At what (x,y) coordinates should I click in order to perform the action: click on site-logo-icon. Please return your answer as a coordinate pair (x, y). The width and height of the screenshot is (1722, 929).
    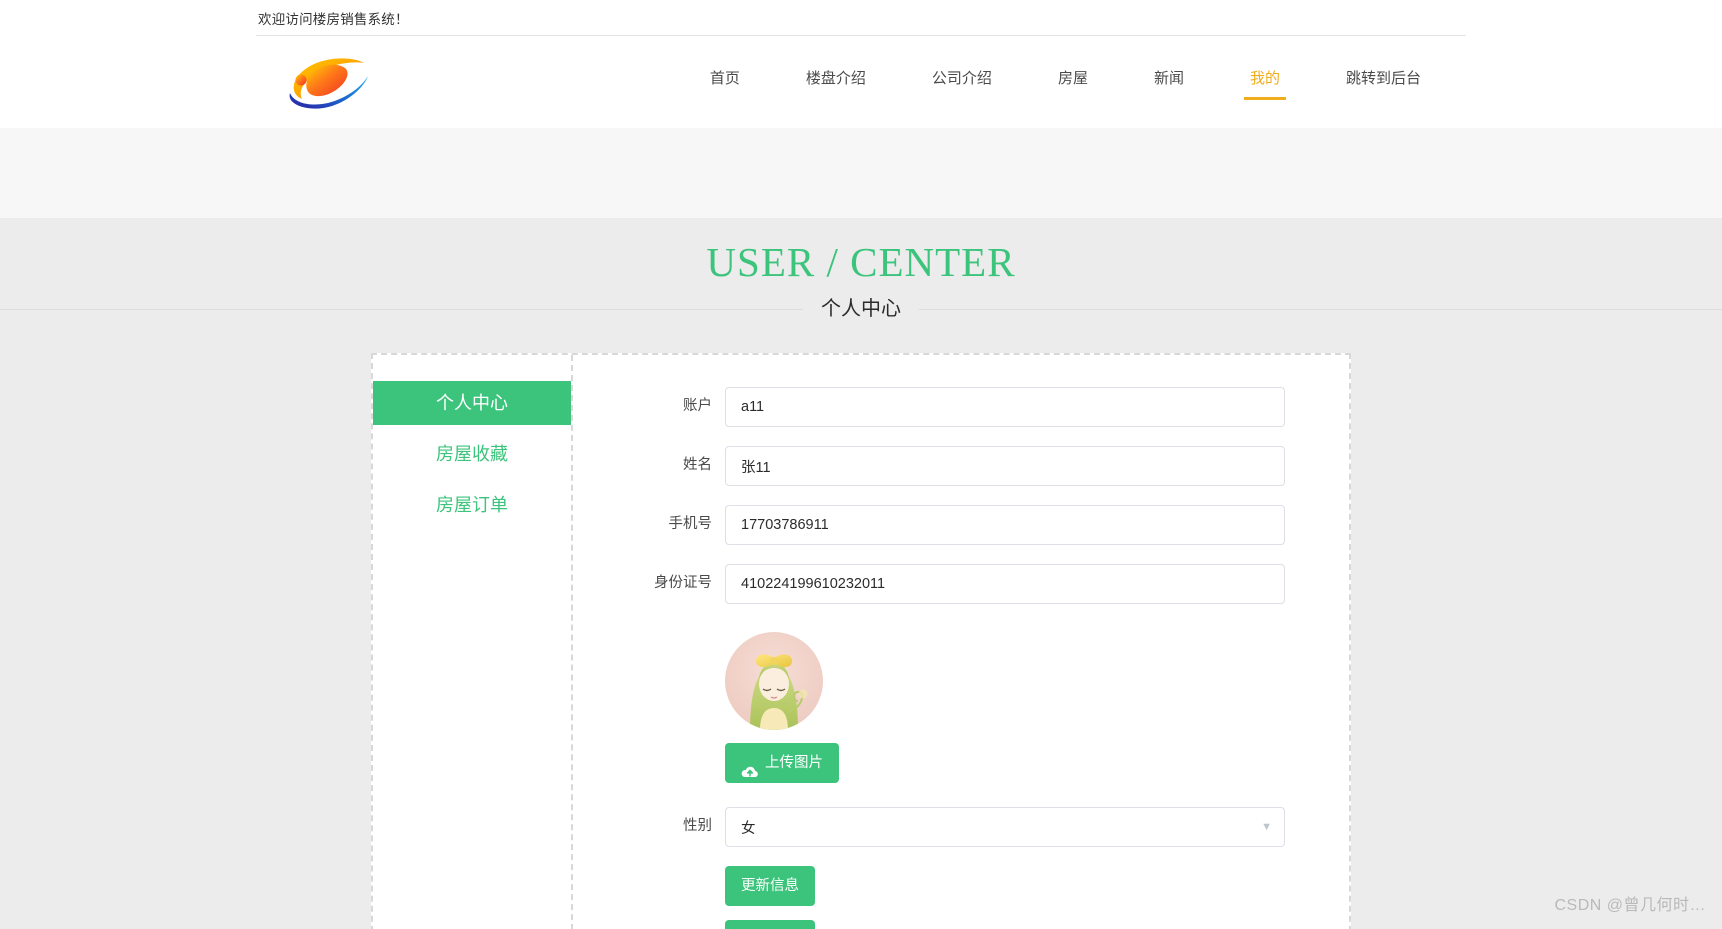
    Looking at the image, I should click on (327, 82).